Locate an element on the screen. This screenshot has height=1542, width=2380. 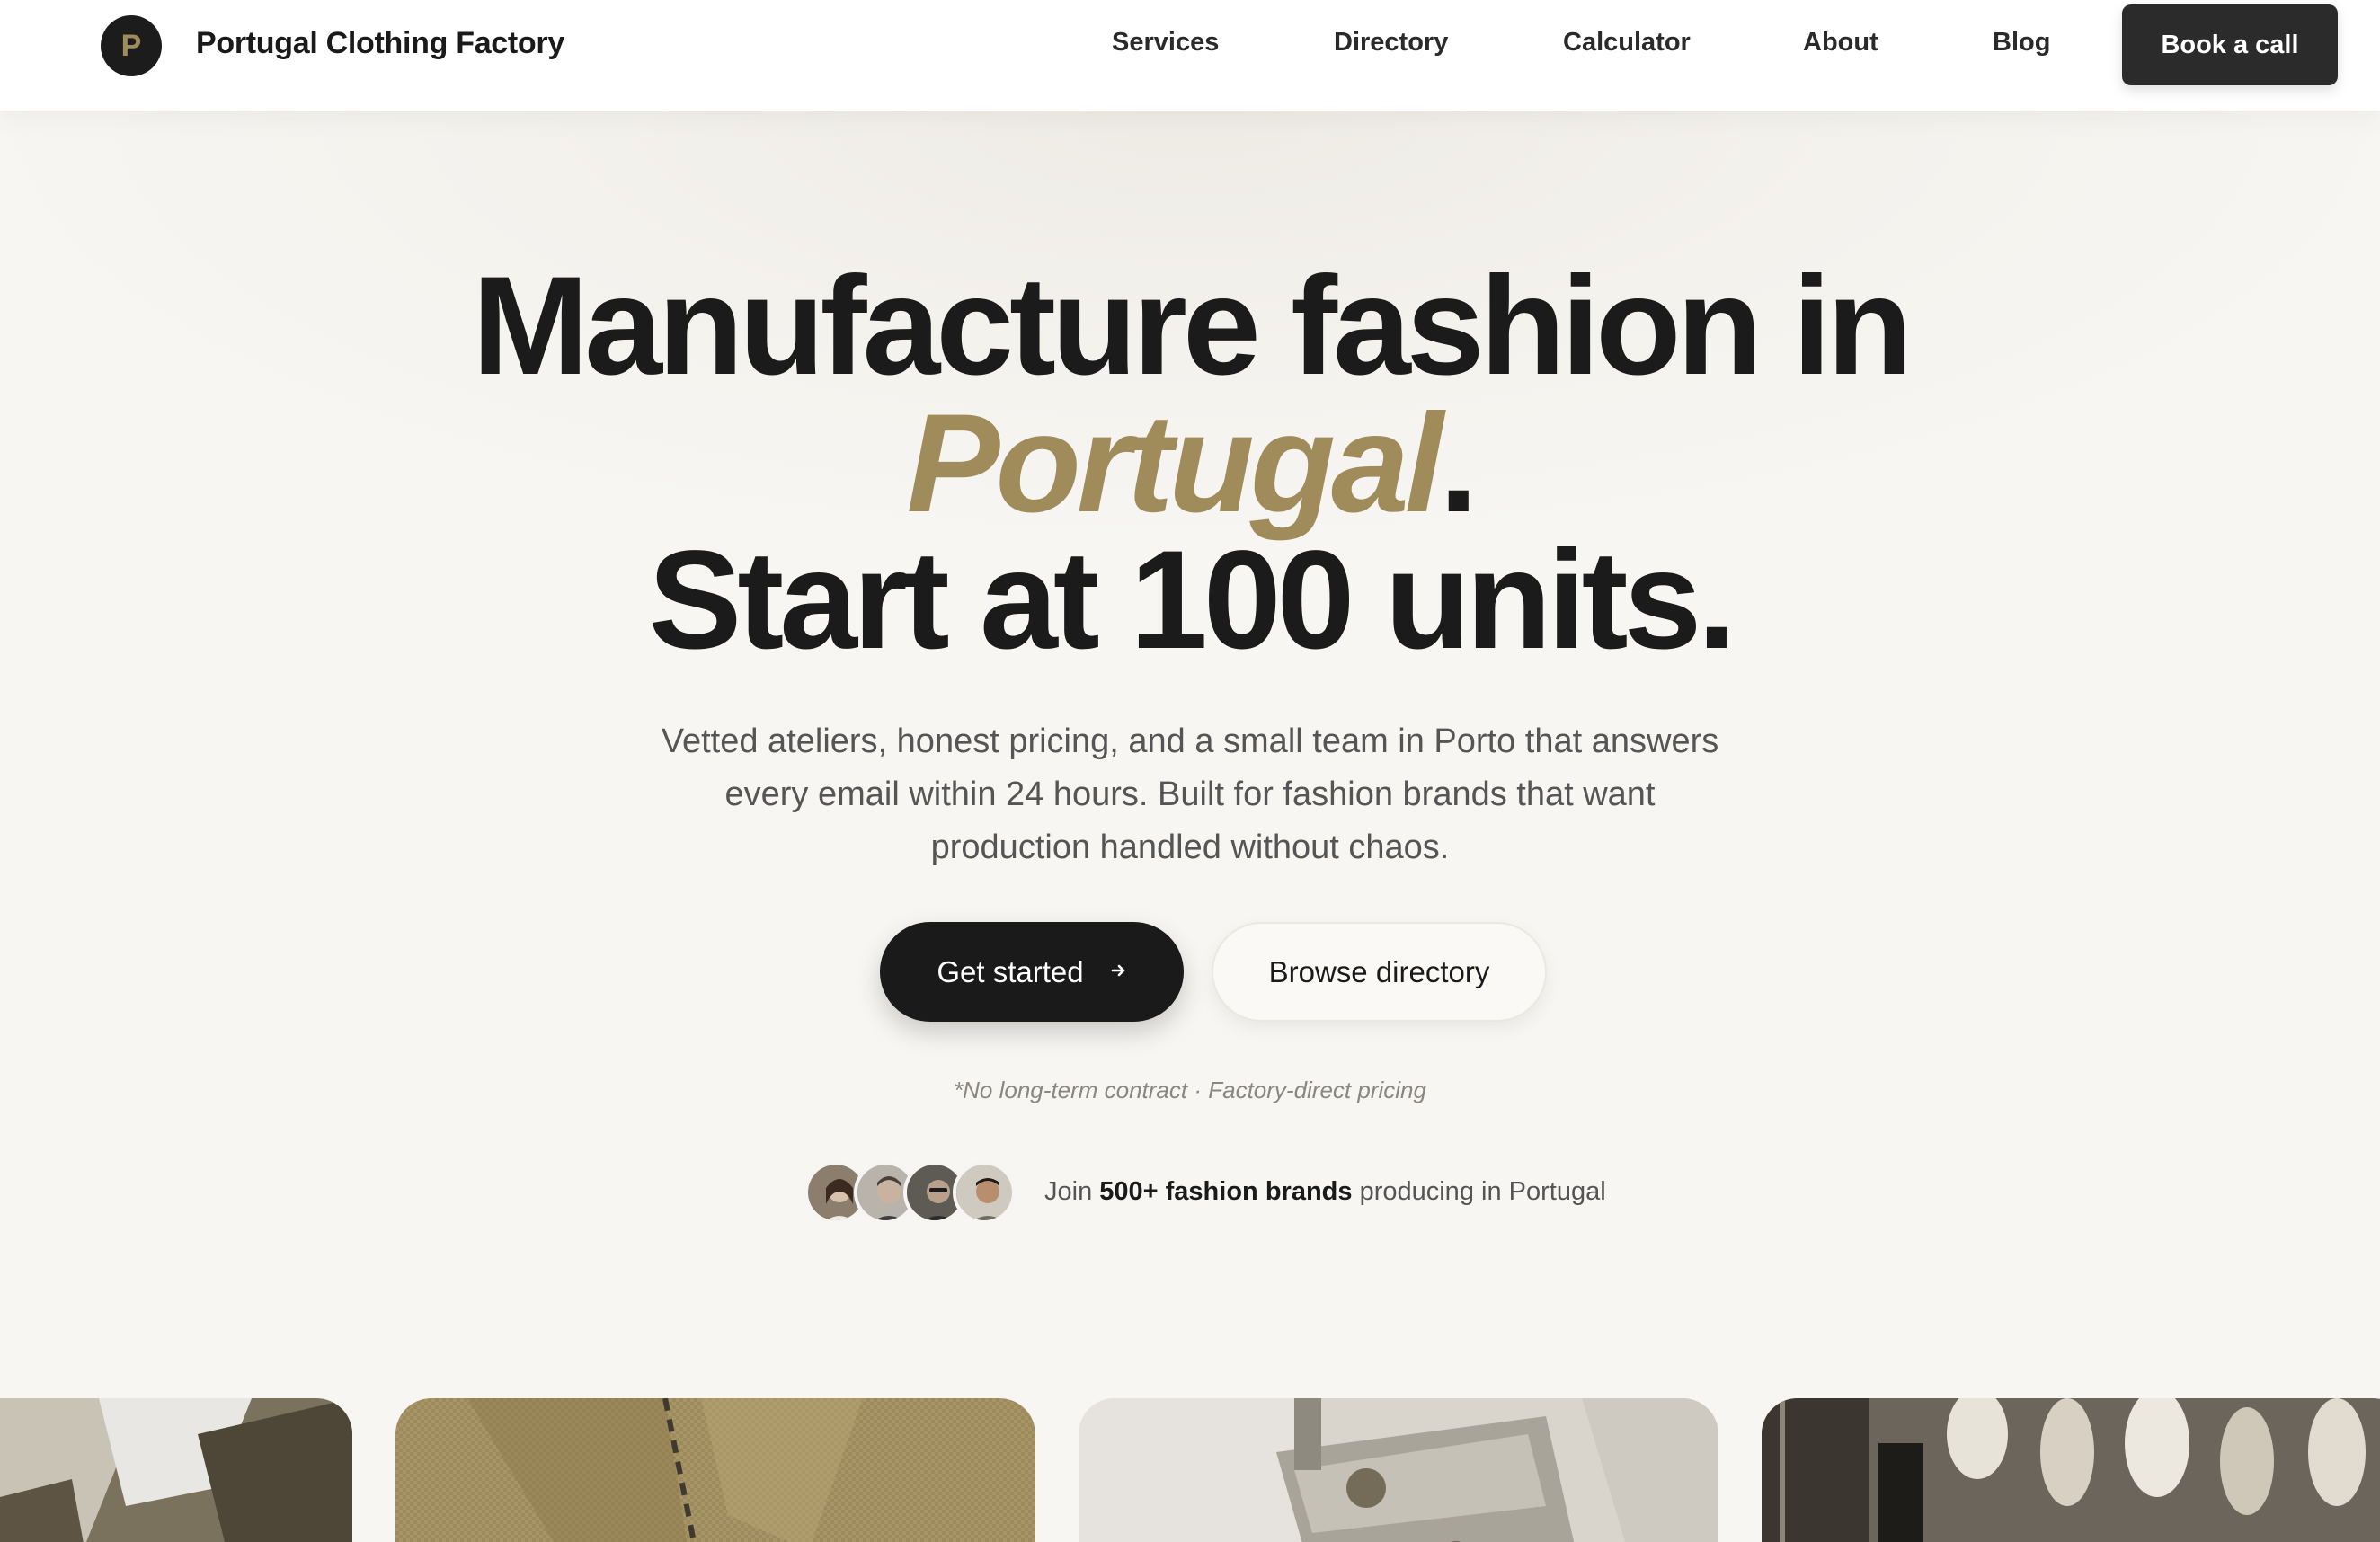
avatar-group is located at coordinates (912, 1193).